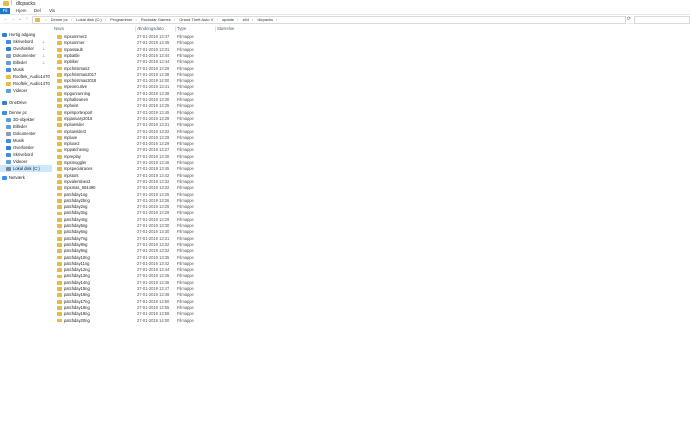 Image resolution: width=690 pixels, height=430 pixels. What do you see at coordinates (18, 112) in the screenshot?
I see `sidebar-item-label: Denne pc` at bounding box center [18, 112].